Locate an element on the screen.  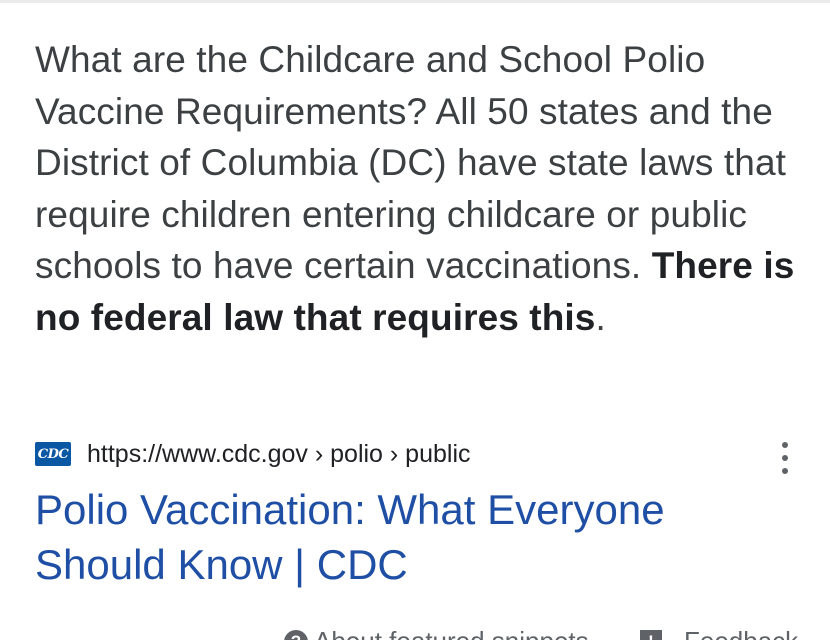
more-options-button is located at coordinates (785, 458).